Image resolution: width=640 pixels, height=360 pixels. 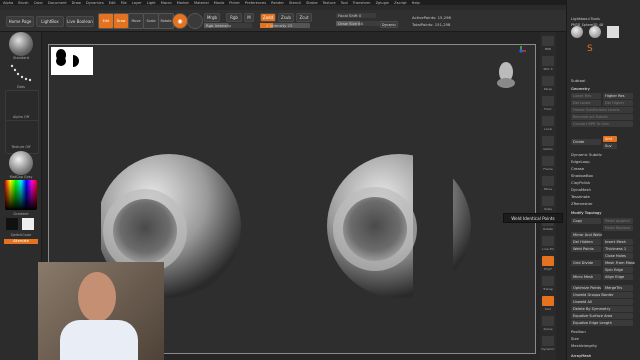 I want to click on tool-sphere-thumb, so click(x=577, y=32).